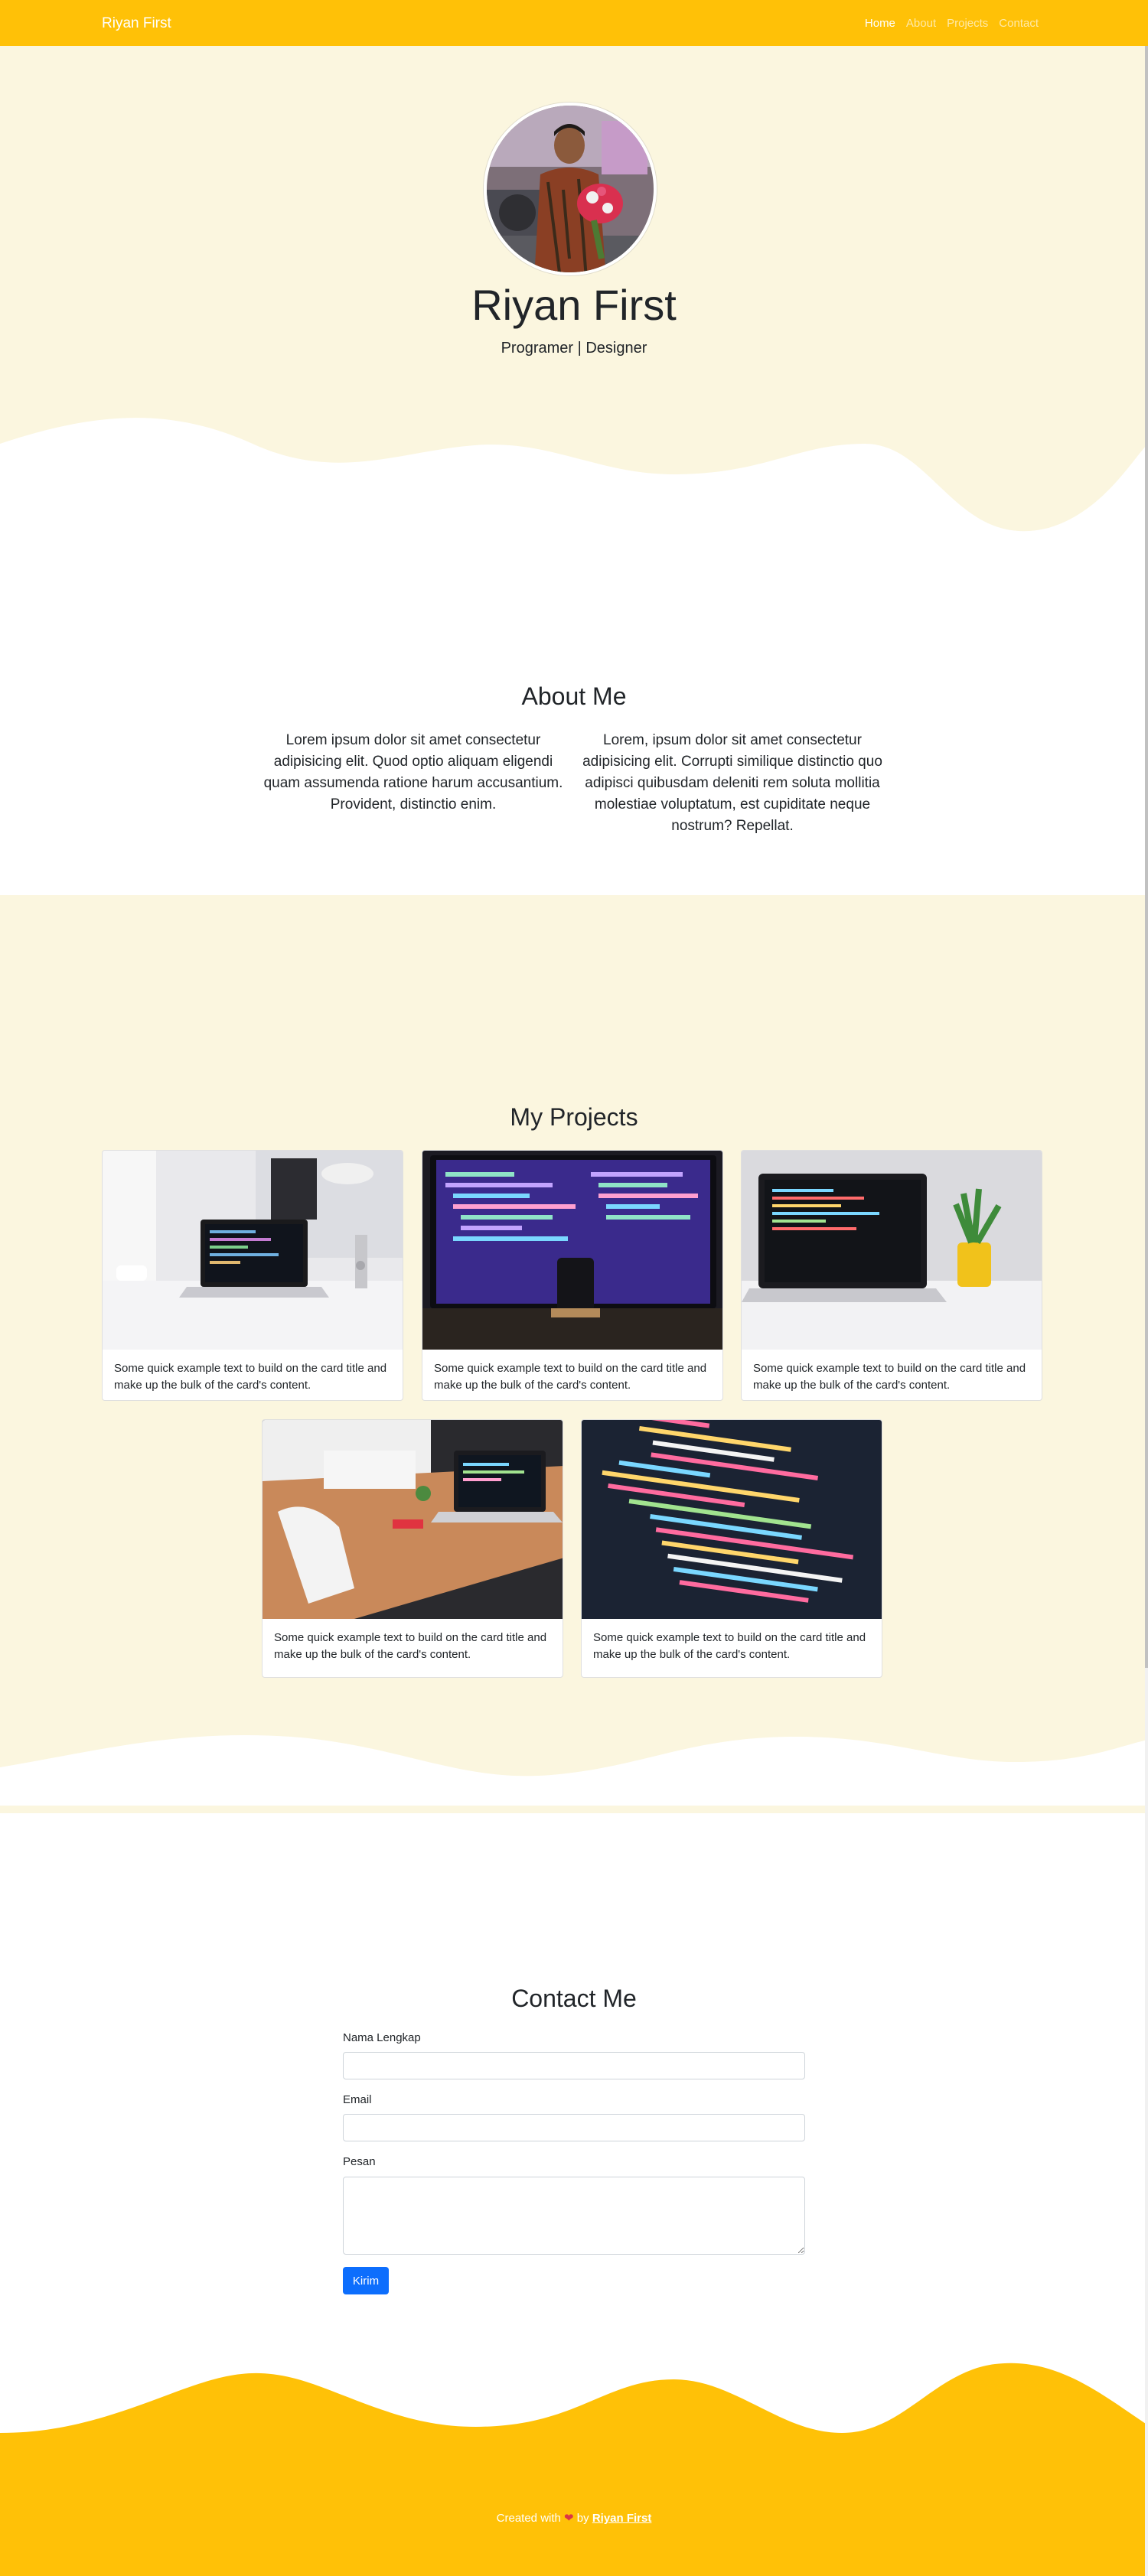 Image resolution: width=1148 pixels, height=2576 pixels. What do you see at coordinates (574, 492) in the screenshot?
I see `hero-wave` at bounding box center [574, 492].